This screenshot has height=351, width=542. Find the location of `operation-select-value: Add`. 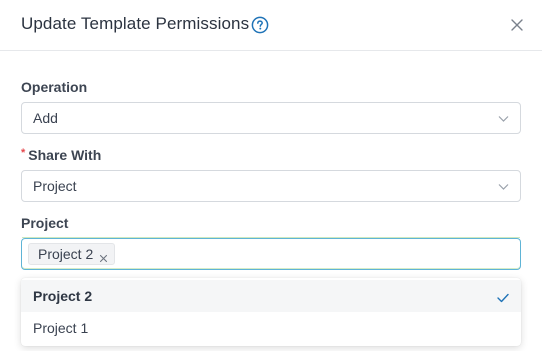

operation-select-value: Add is located at coordinates (45, 118).